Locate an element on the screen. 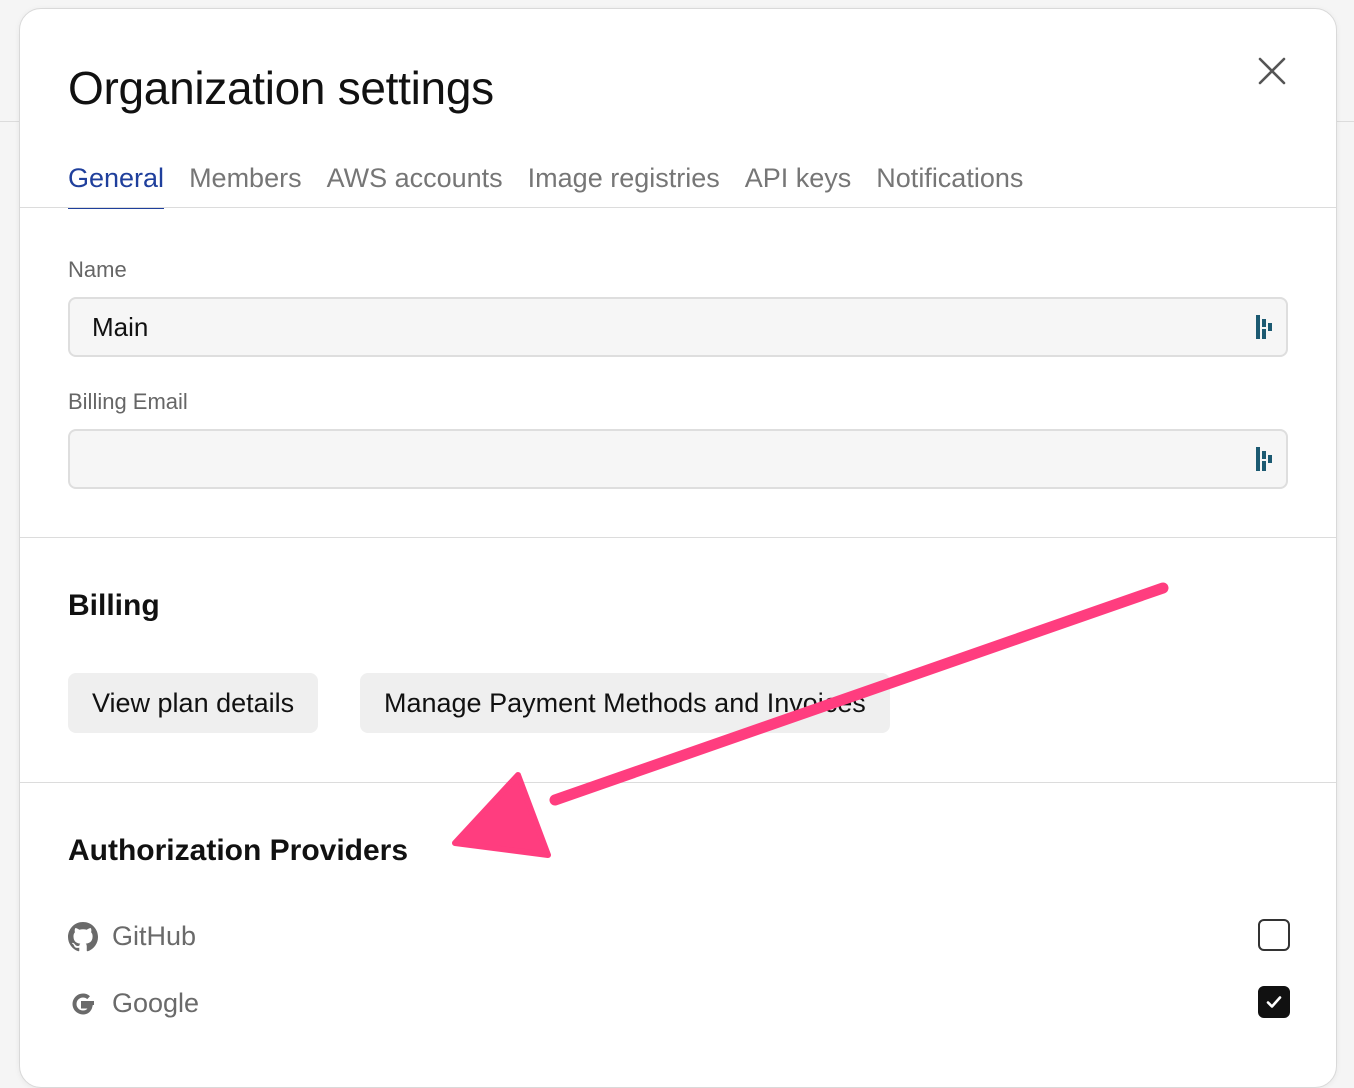 This screenshot has height=1088, width=1354. checkmark-icon is located at coordinates (1274, 1002).